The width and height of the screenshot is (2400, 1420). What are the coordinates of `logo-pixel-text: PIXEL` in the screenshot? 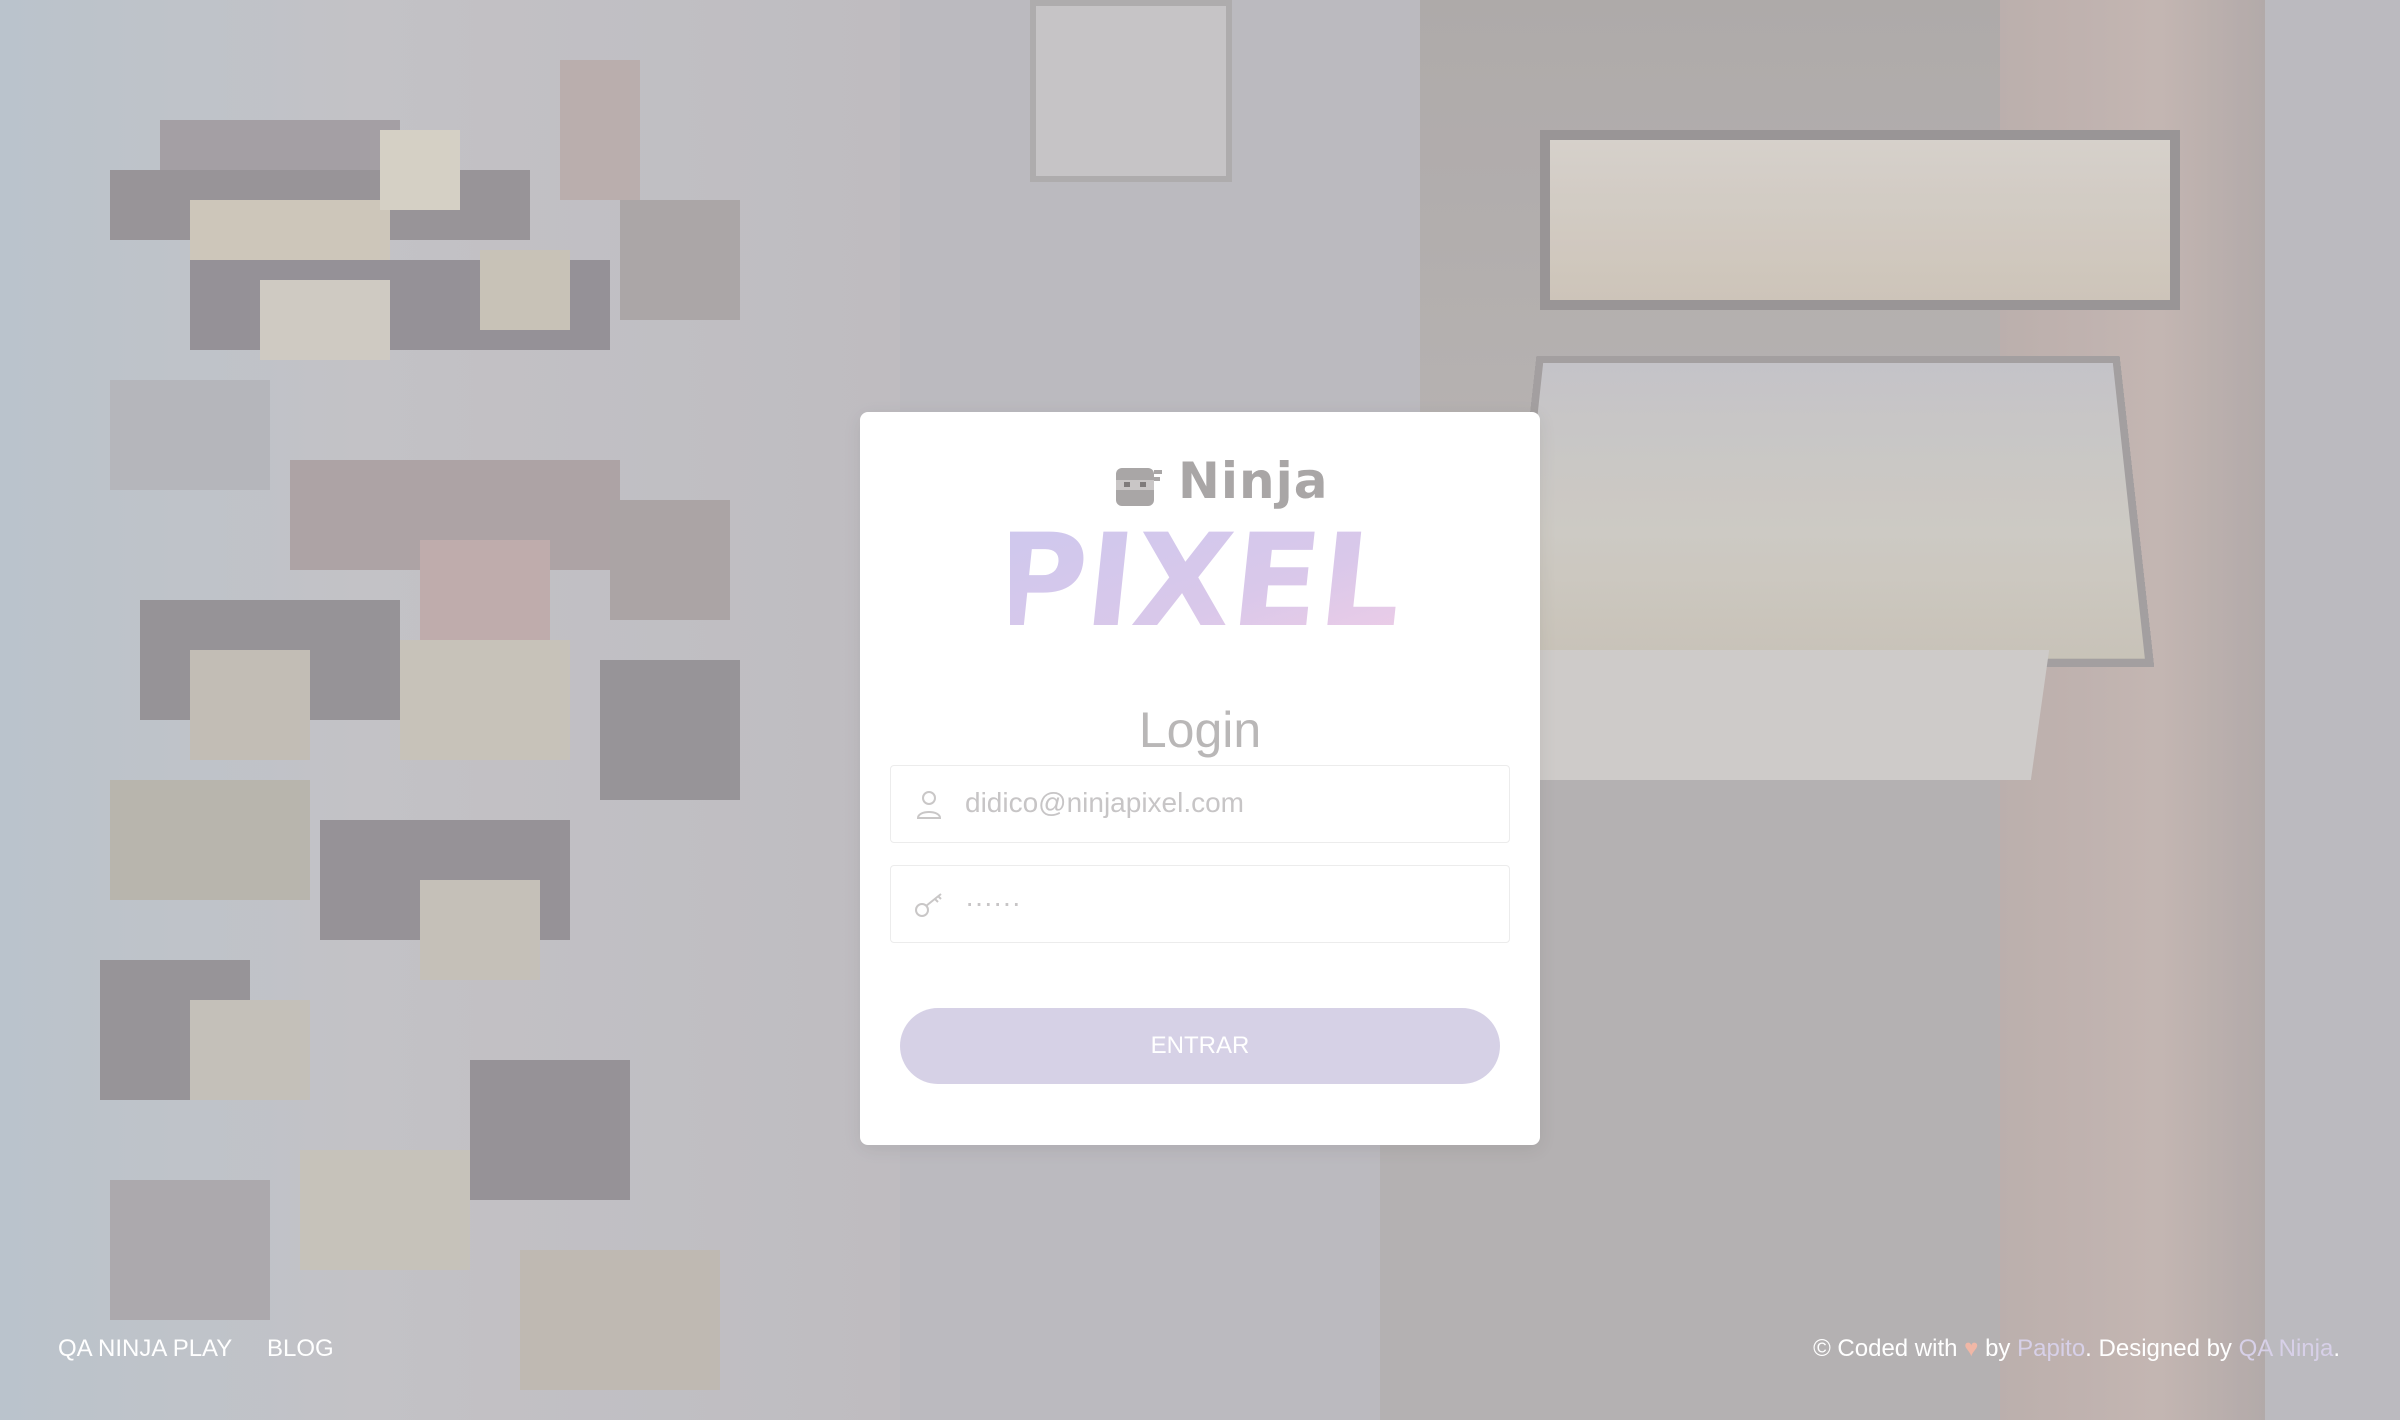 It's located at (1205, 574).